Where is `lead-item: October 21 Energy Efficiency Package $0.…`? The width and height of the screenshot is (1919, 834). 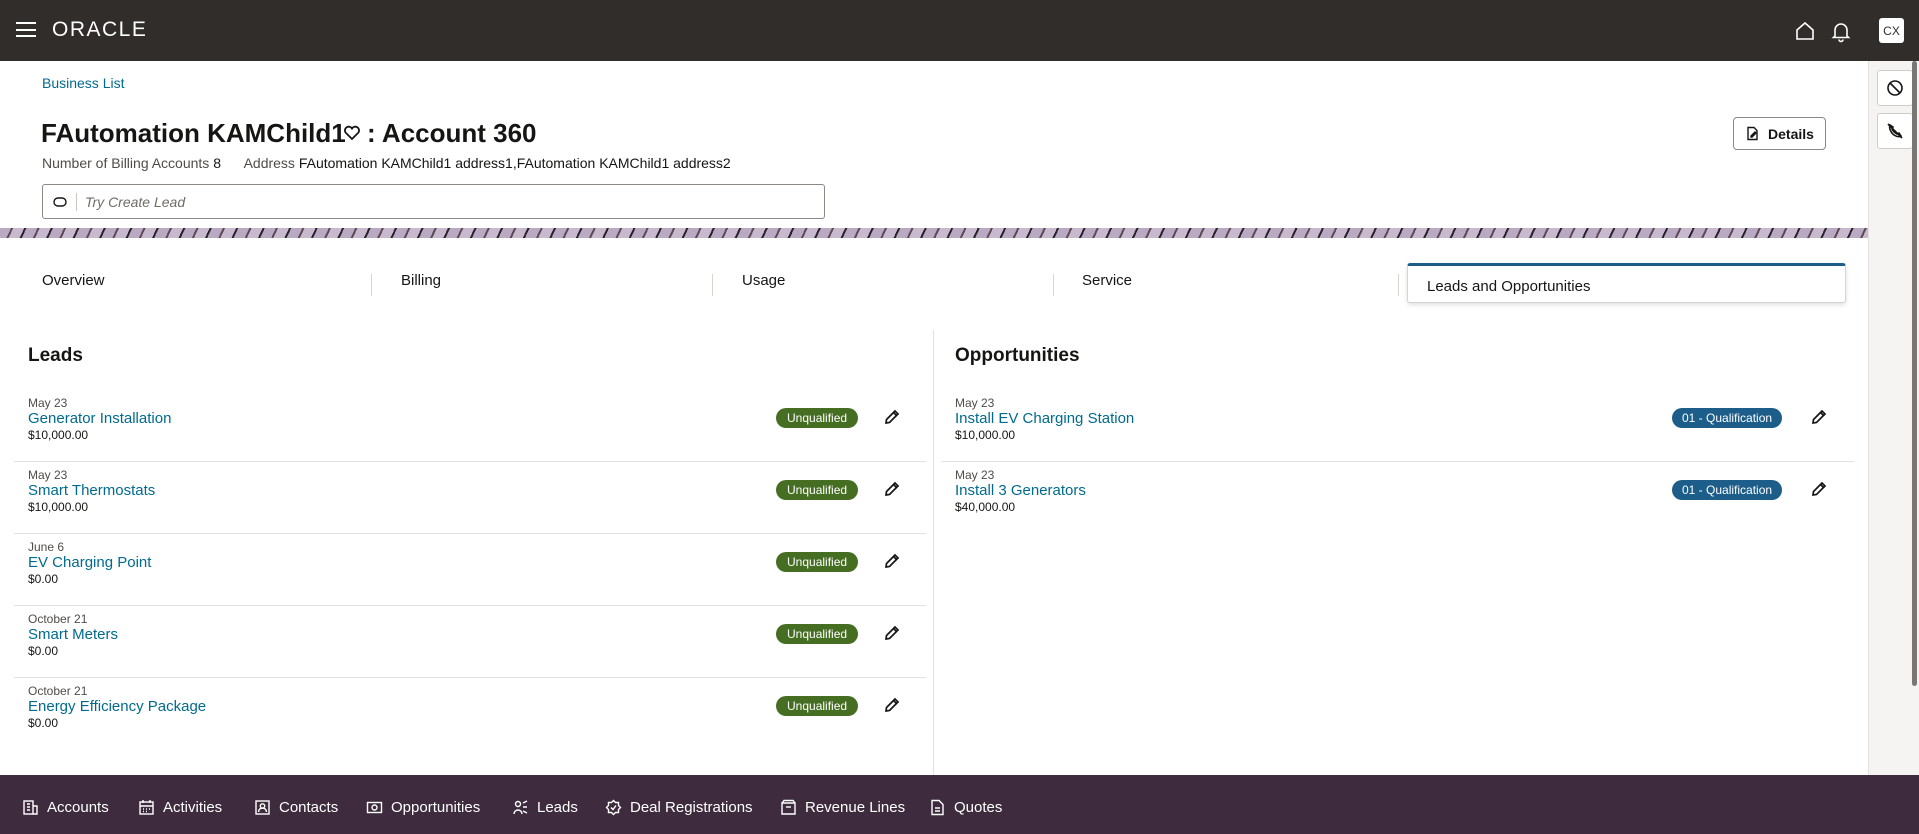 lead-item: October 21 Energy Efficiency Package $0.… is located at coordinates (470, 714).